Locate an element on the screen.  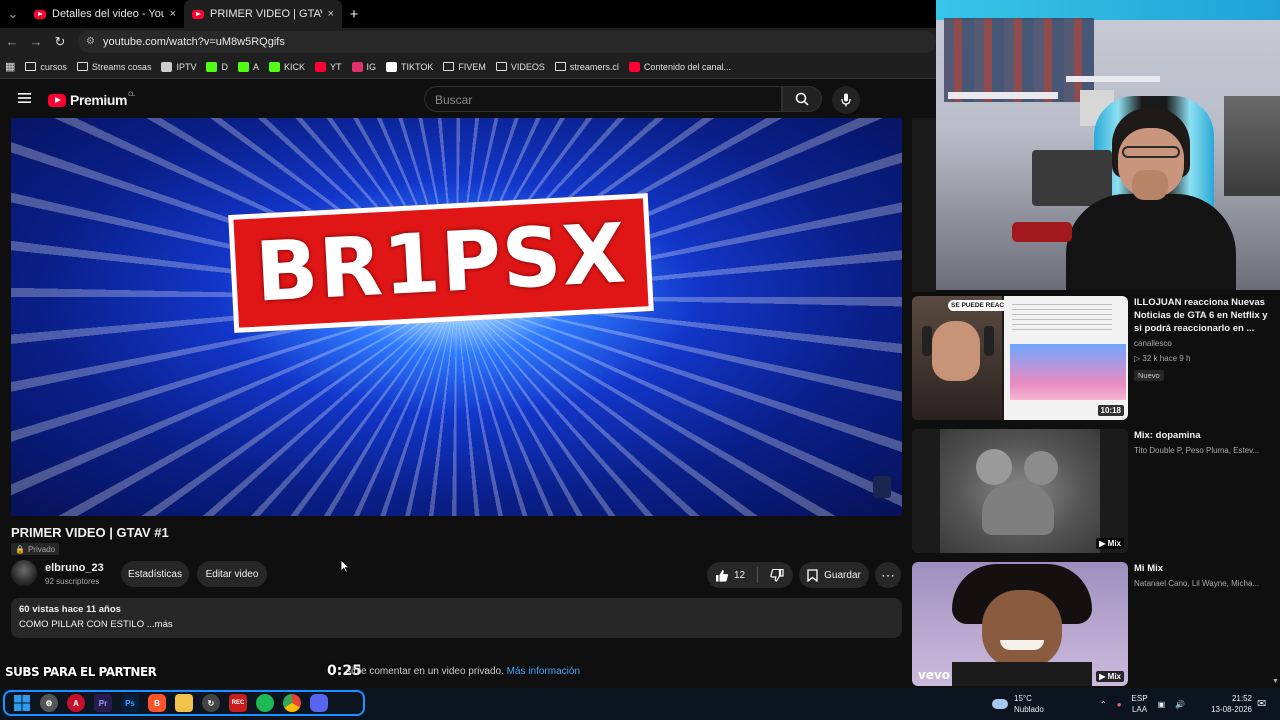
video-thumbnail: SE PUEDE REACCIONAR? 10:18 is located at coordinates (1020, 358).